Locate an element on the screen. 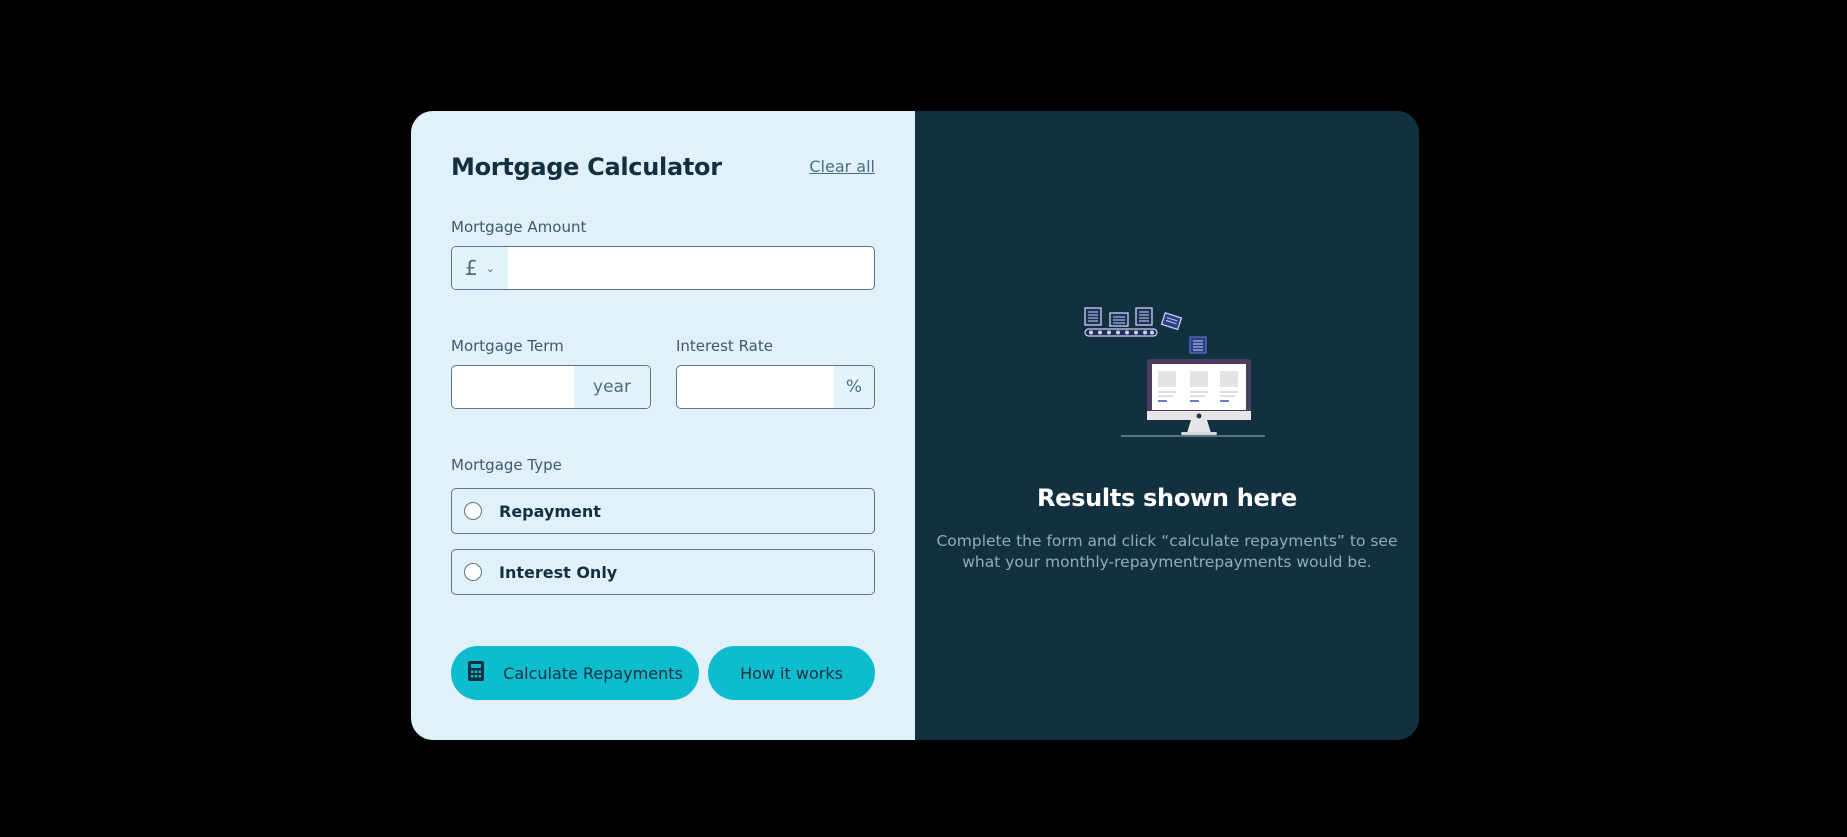  mortgage-term-label: Mortgage Term is located at coordinates (507, 346).